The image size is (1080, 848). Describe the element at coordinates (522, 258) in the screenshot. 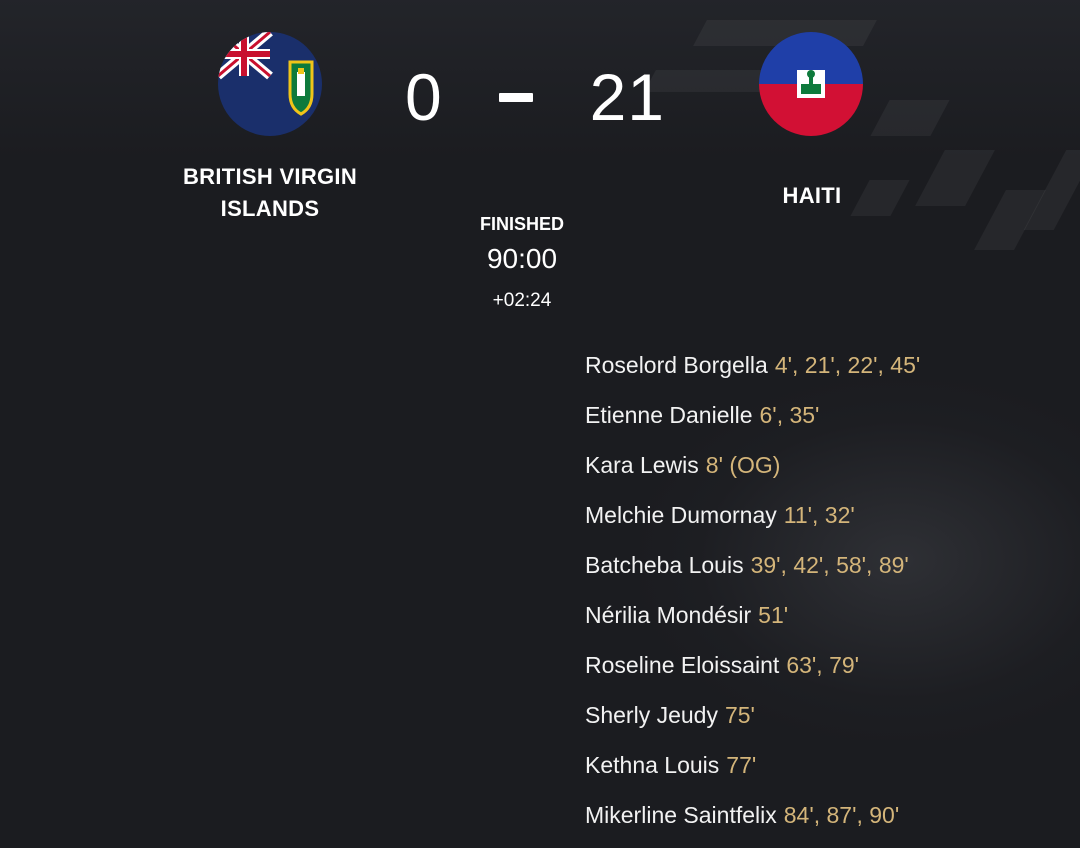

I see `match-clock: 90:00` at that location.